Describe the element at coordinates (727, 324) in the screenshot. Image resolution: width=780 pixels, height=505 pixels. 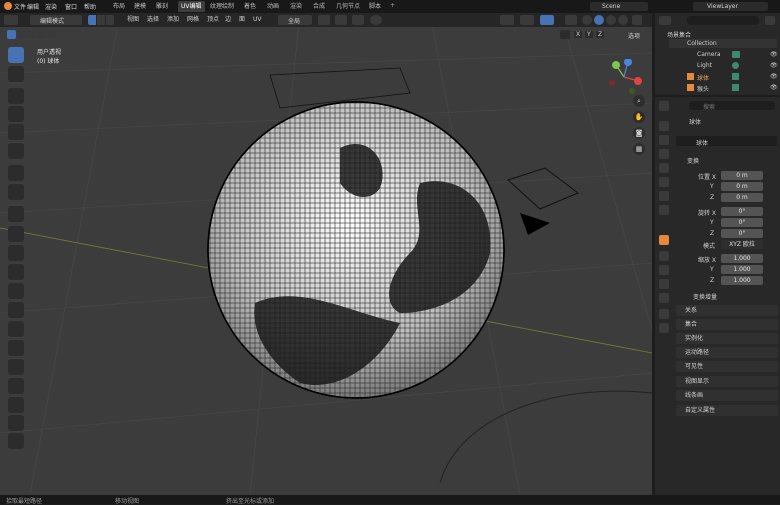
I see `section-collections: 集合` at that location.